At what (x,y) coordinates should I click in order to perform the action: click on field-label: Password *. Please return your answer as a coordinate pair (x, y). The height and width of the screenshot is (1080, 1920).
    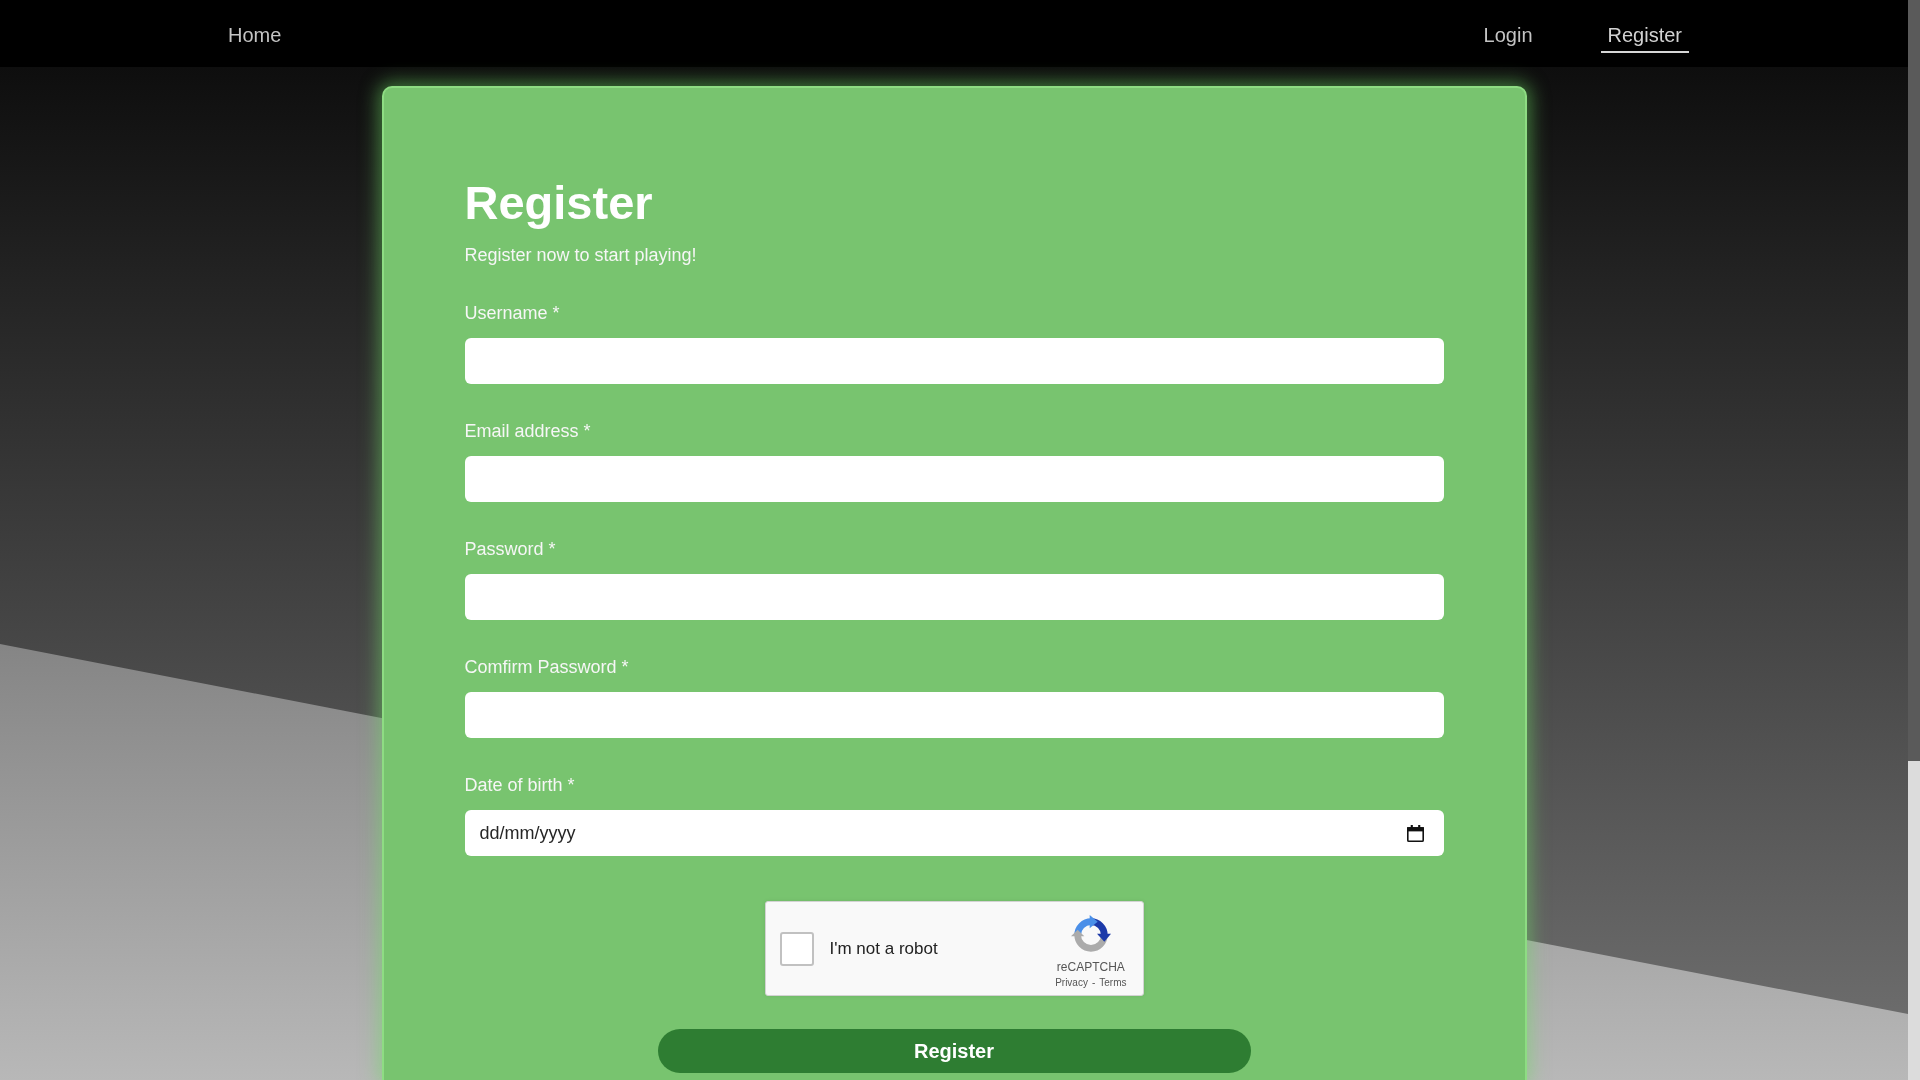
    Looking at the image, I should click on (510, 549).